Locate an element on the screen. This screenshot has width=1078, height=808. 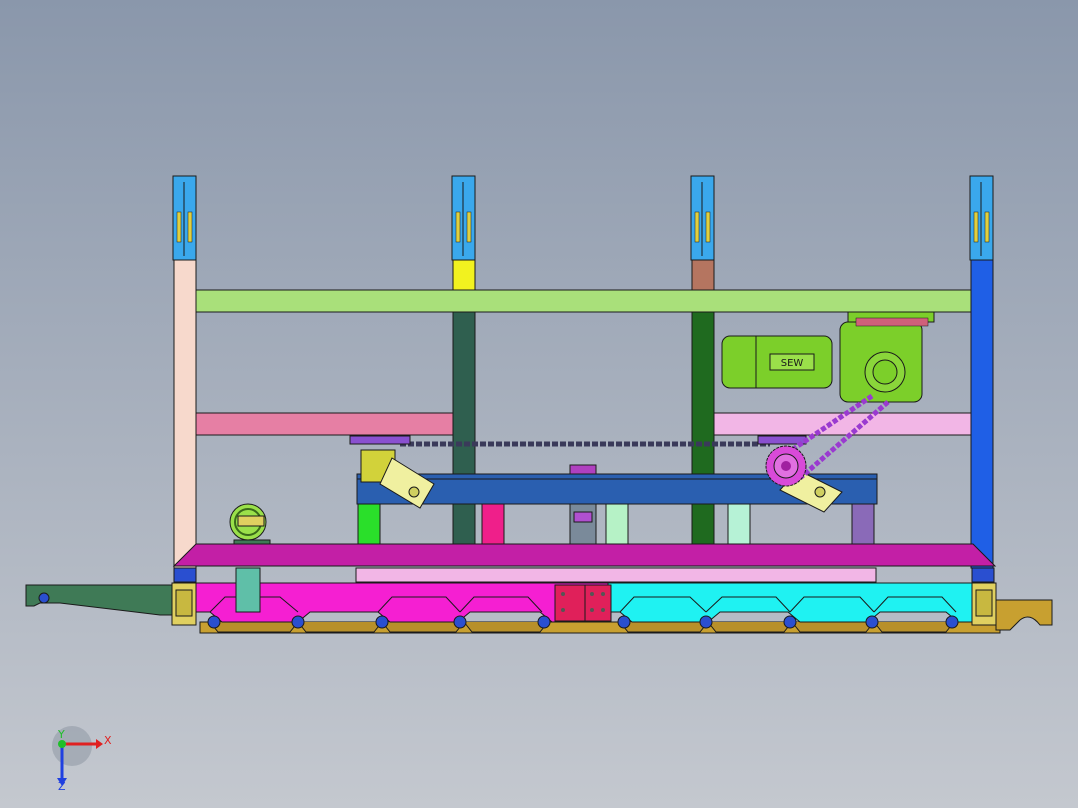
end-cap-right is located at coordinates (983, 575).